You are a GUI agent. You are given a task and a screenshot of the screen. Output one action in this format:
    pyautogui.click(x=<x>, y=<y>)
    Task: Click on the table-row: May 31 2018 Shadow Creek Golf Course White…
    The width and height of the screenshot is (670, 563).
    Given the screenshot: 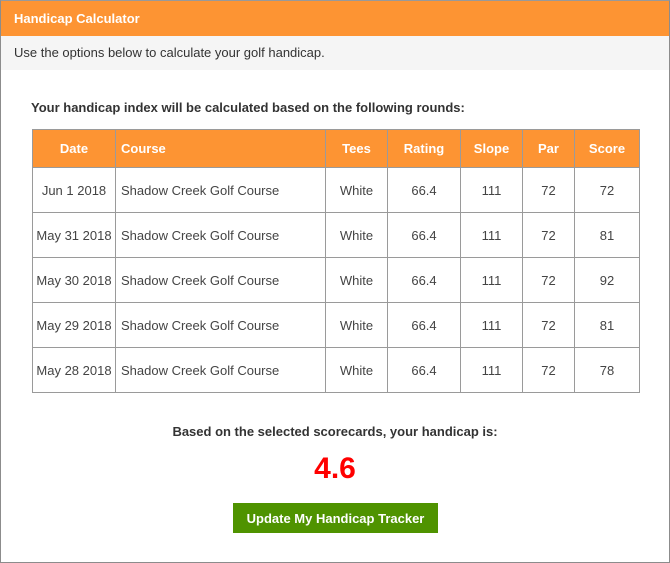 What is the action you would take?
    pyautogui.click(x=336, y=235)
    